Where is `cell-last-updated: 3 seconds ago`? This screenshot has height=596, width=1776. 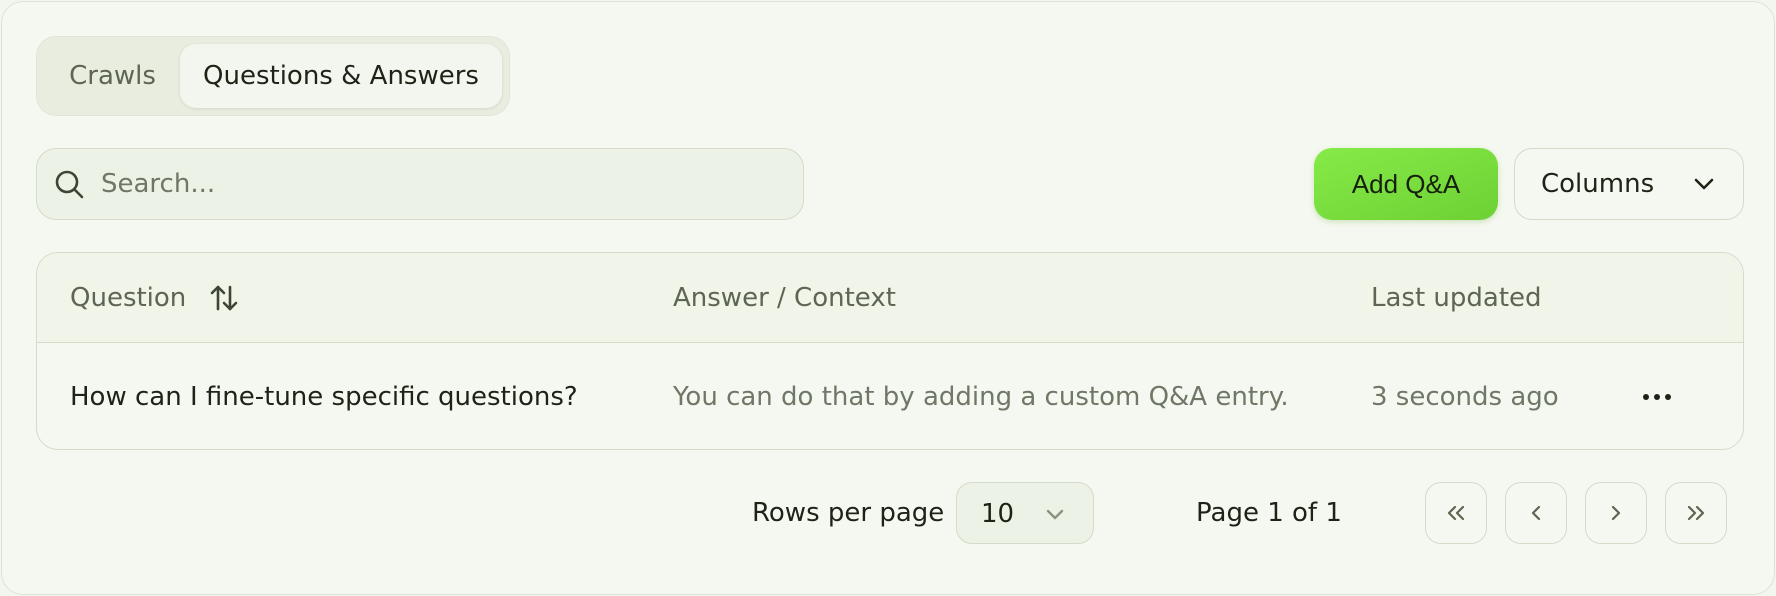 cell-last-updated: 3 seconds ago is located at coordinates (1465, 397).